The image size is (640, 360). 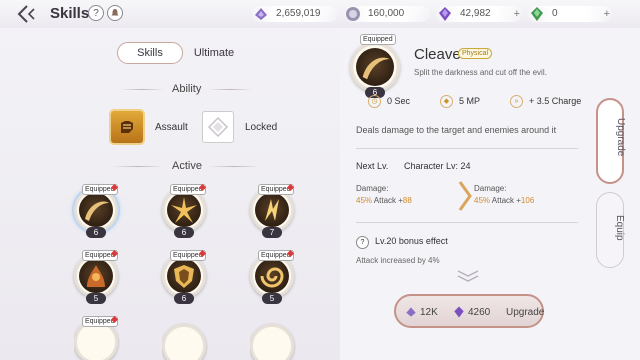 I want to click on silver-coin-icon, so click(x=353, y=14).